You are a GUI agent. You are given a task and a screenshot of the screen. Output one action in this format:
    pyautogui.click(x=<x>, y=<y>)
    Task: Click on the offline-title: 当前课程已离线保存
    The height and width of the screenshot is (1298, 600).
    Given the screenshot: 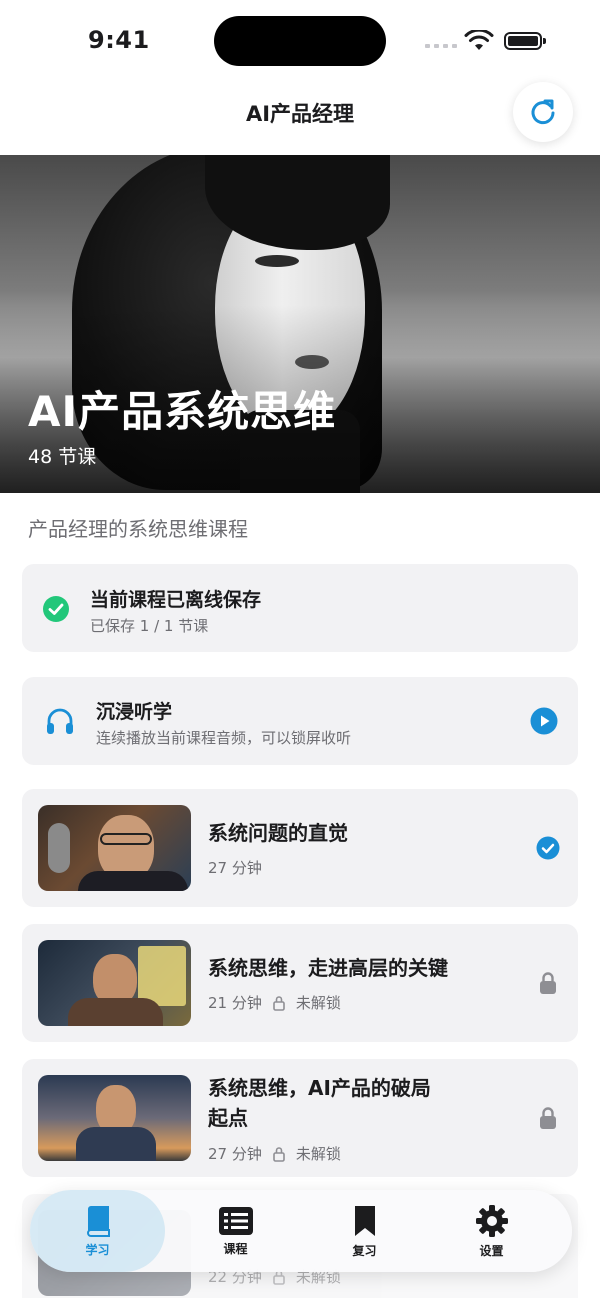 What is the action you would take?
    pyautogui.click(x=176, y=600)
    